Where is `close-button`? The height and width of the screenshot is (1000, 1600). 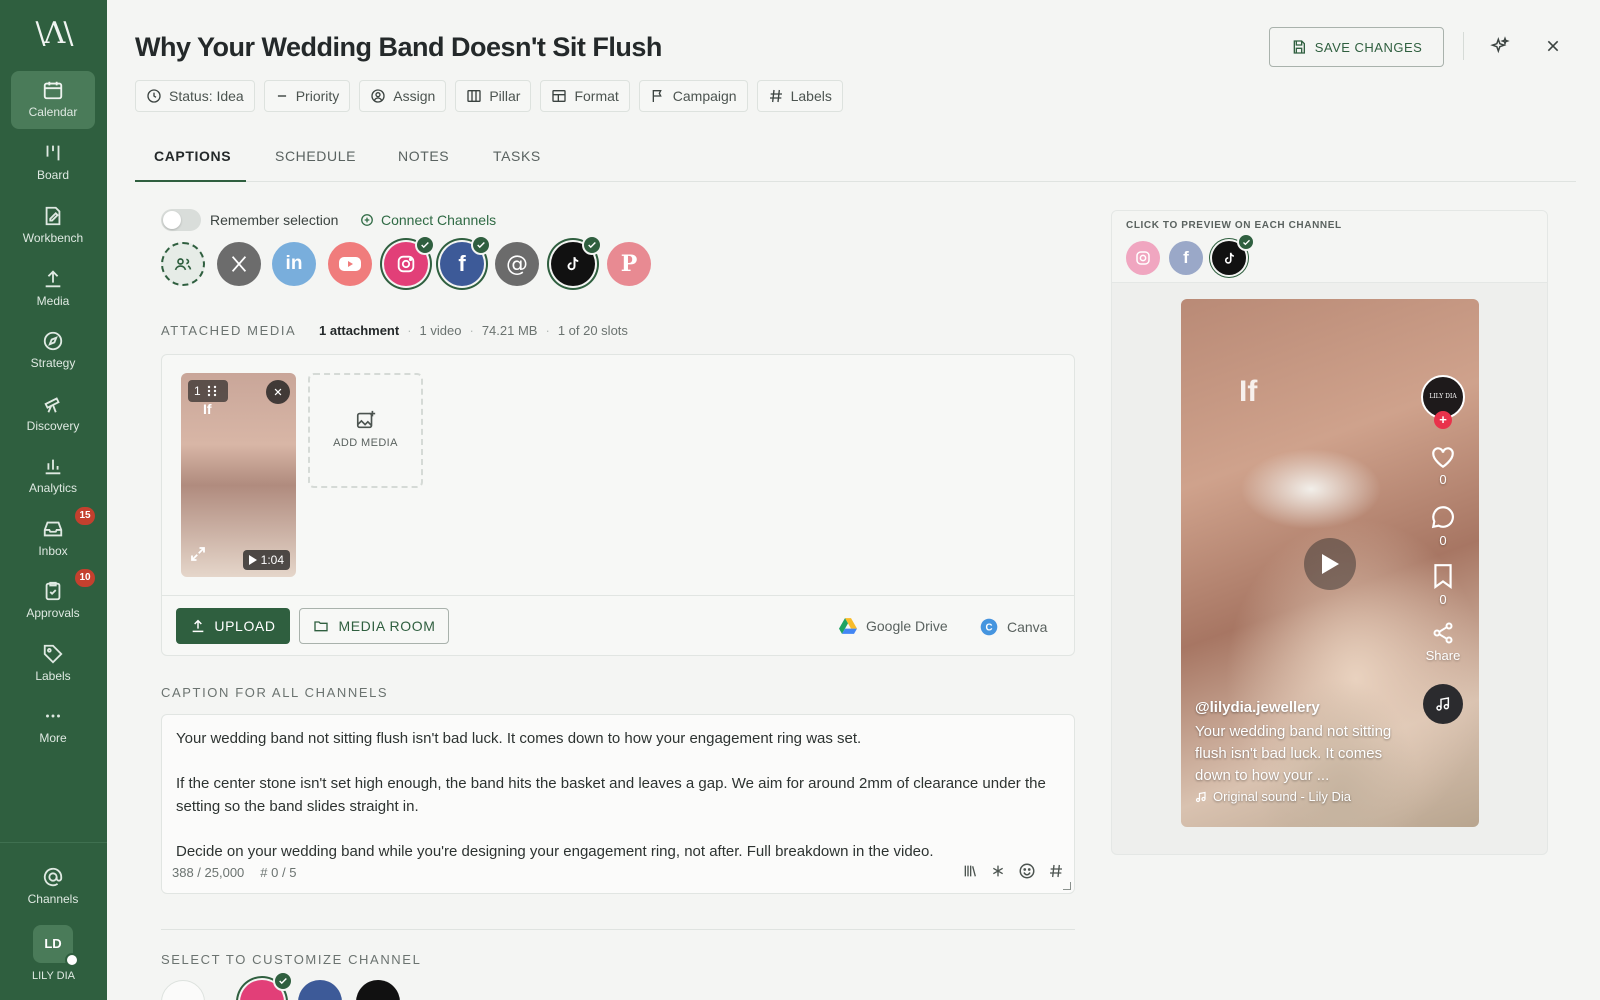
close-button is located at coordinates (1553, 46).